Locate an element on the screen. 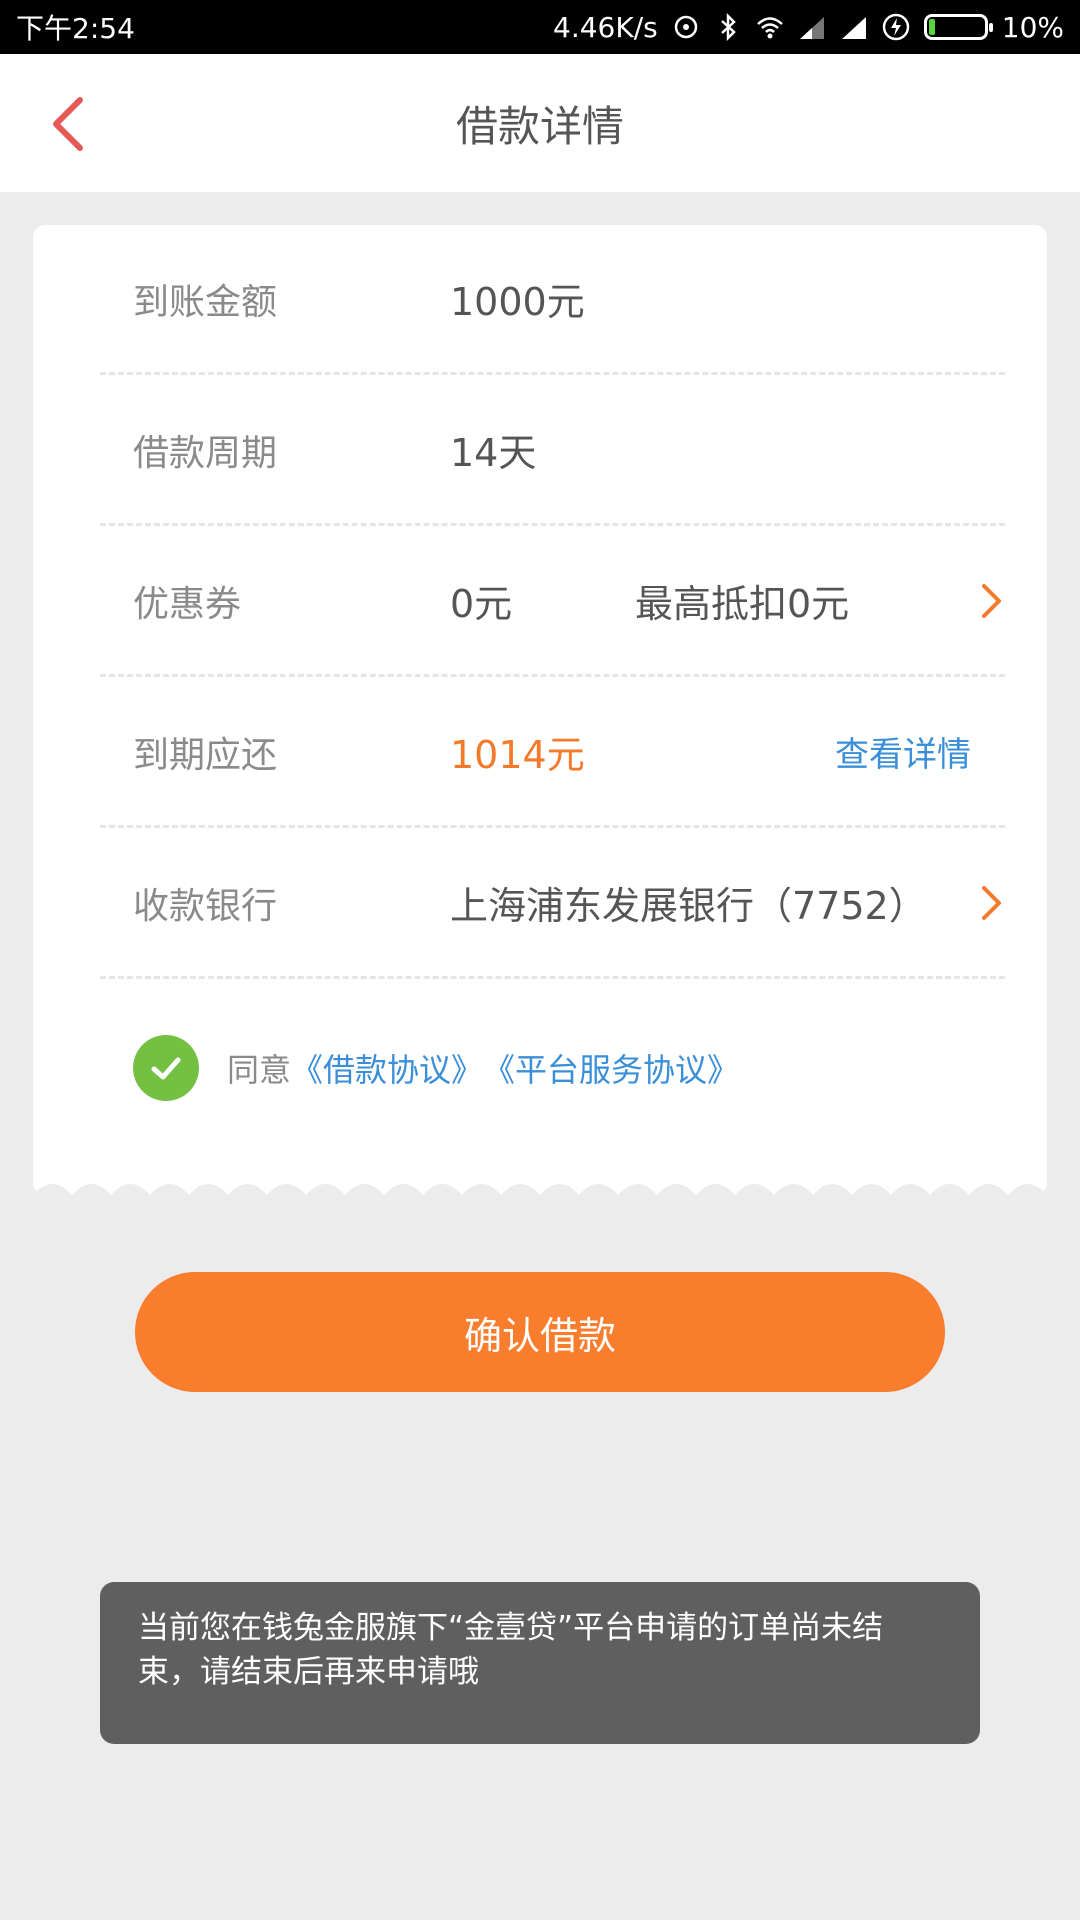 The image size is (1080, 1920). toast-message: 当前您在钱兔金服旗下“金壹贷”平台申请的订单尚未结束，请结束后再来申请哦 is located at coordinates (540, 1663).